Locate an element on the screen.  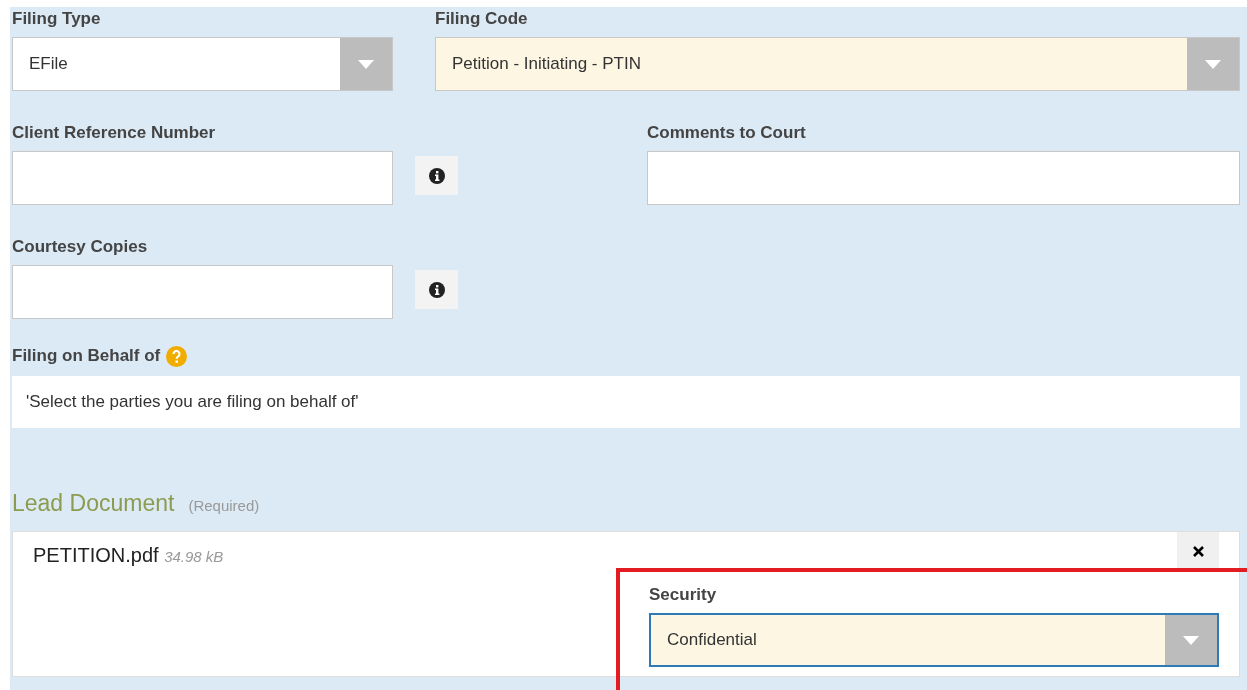
help-icon is located at coordinates (177, 356).